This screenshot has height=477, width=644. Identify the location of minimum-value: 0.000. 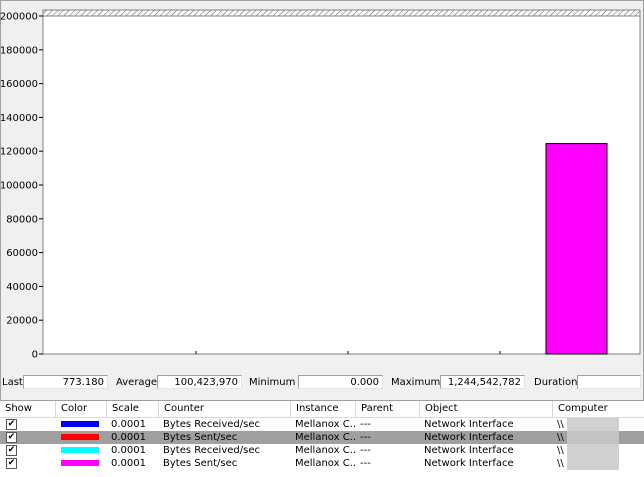
(340, 382).